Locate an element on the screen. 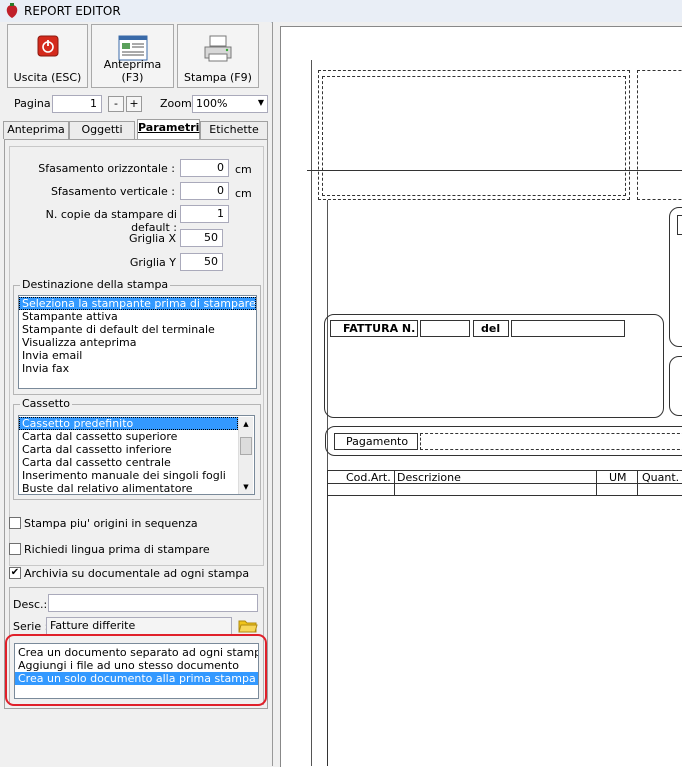 The height and width of the screenshot is (767, 682). payment-field is located at coordinates (551, 441).